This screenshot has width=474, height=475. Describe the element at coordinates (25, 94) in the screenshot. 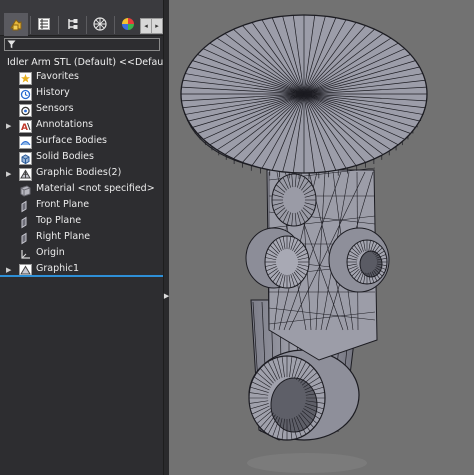

I see `history-icon` at that location.